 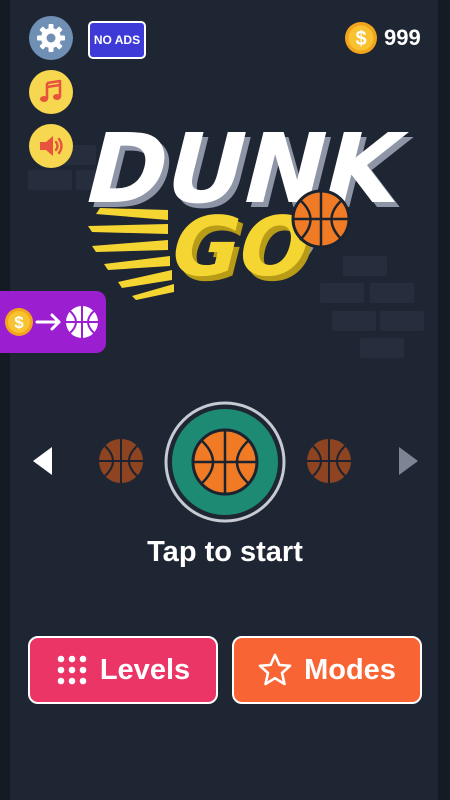 I want to click on levels-button: Levels, so click(x=123, y=670).